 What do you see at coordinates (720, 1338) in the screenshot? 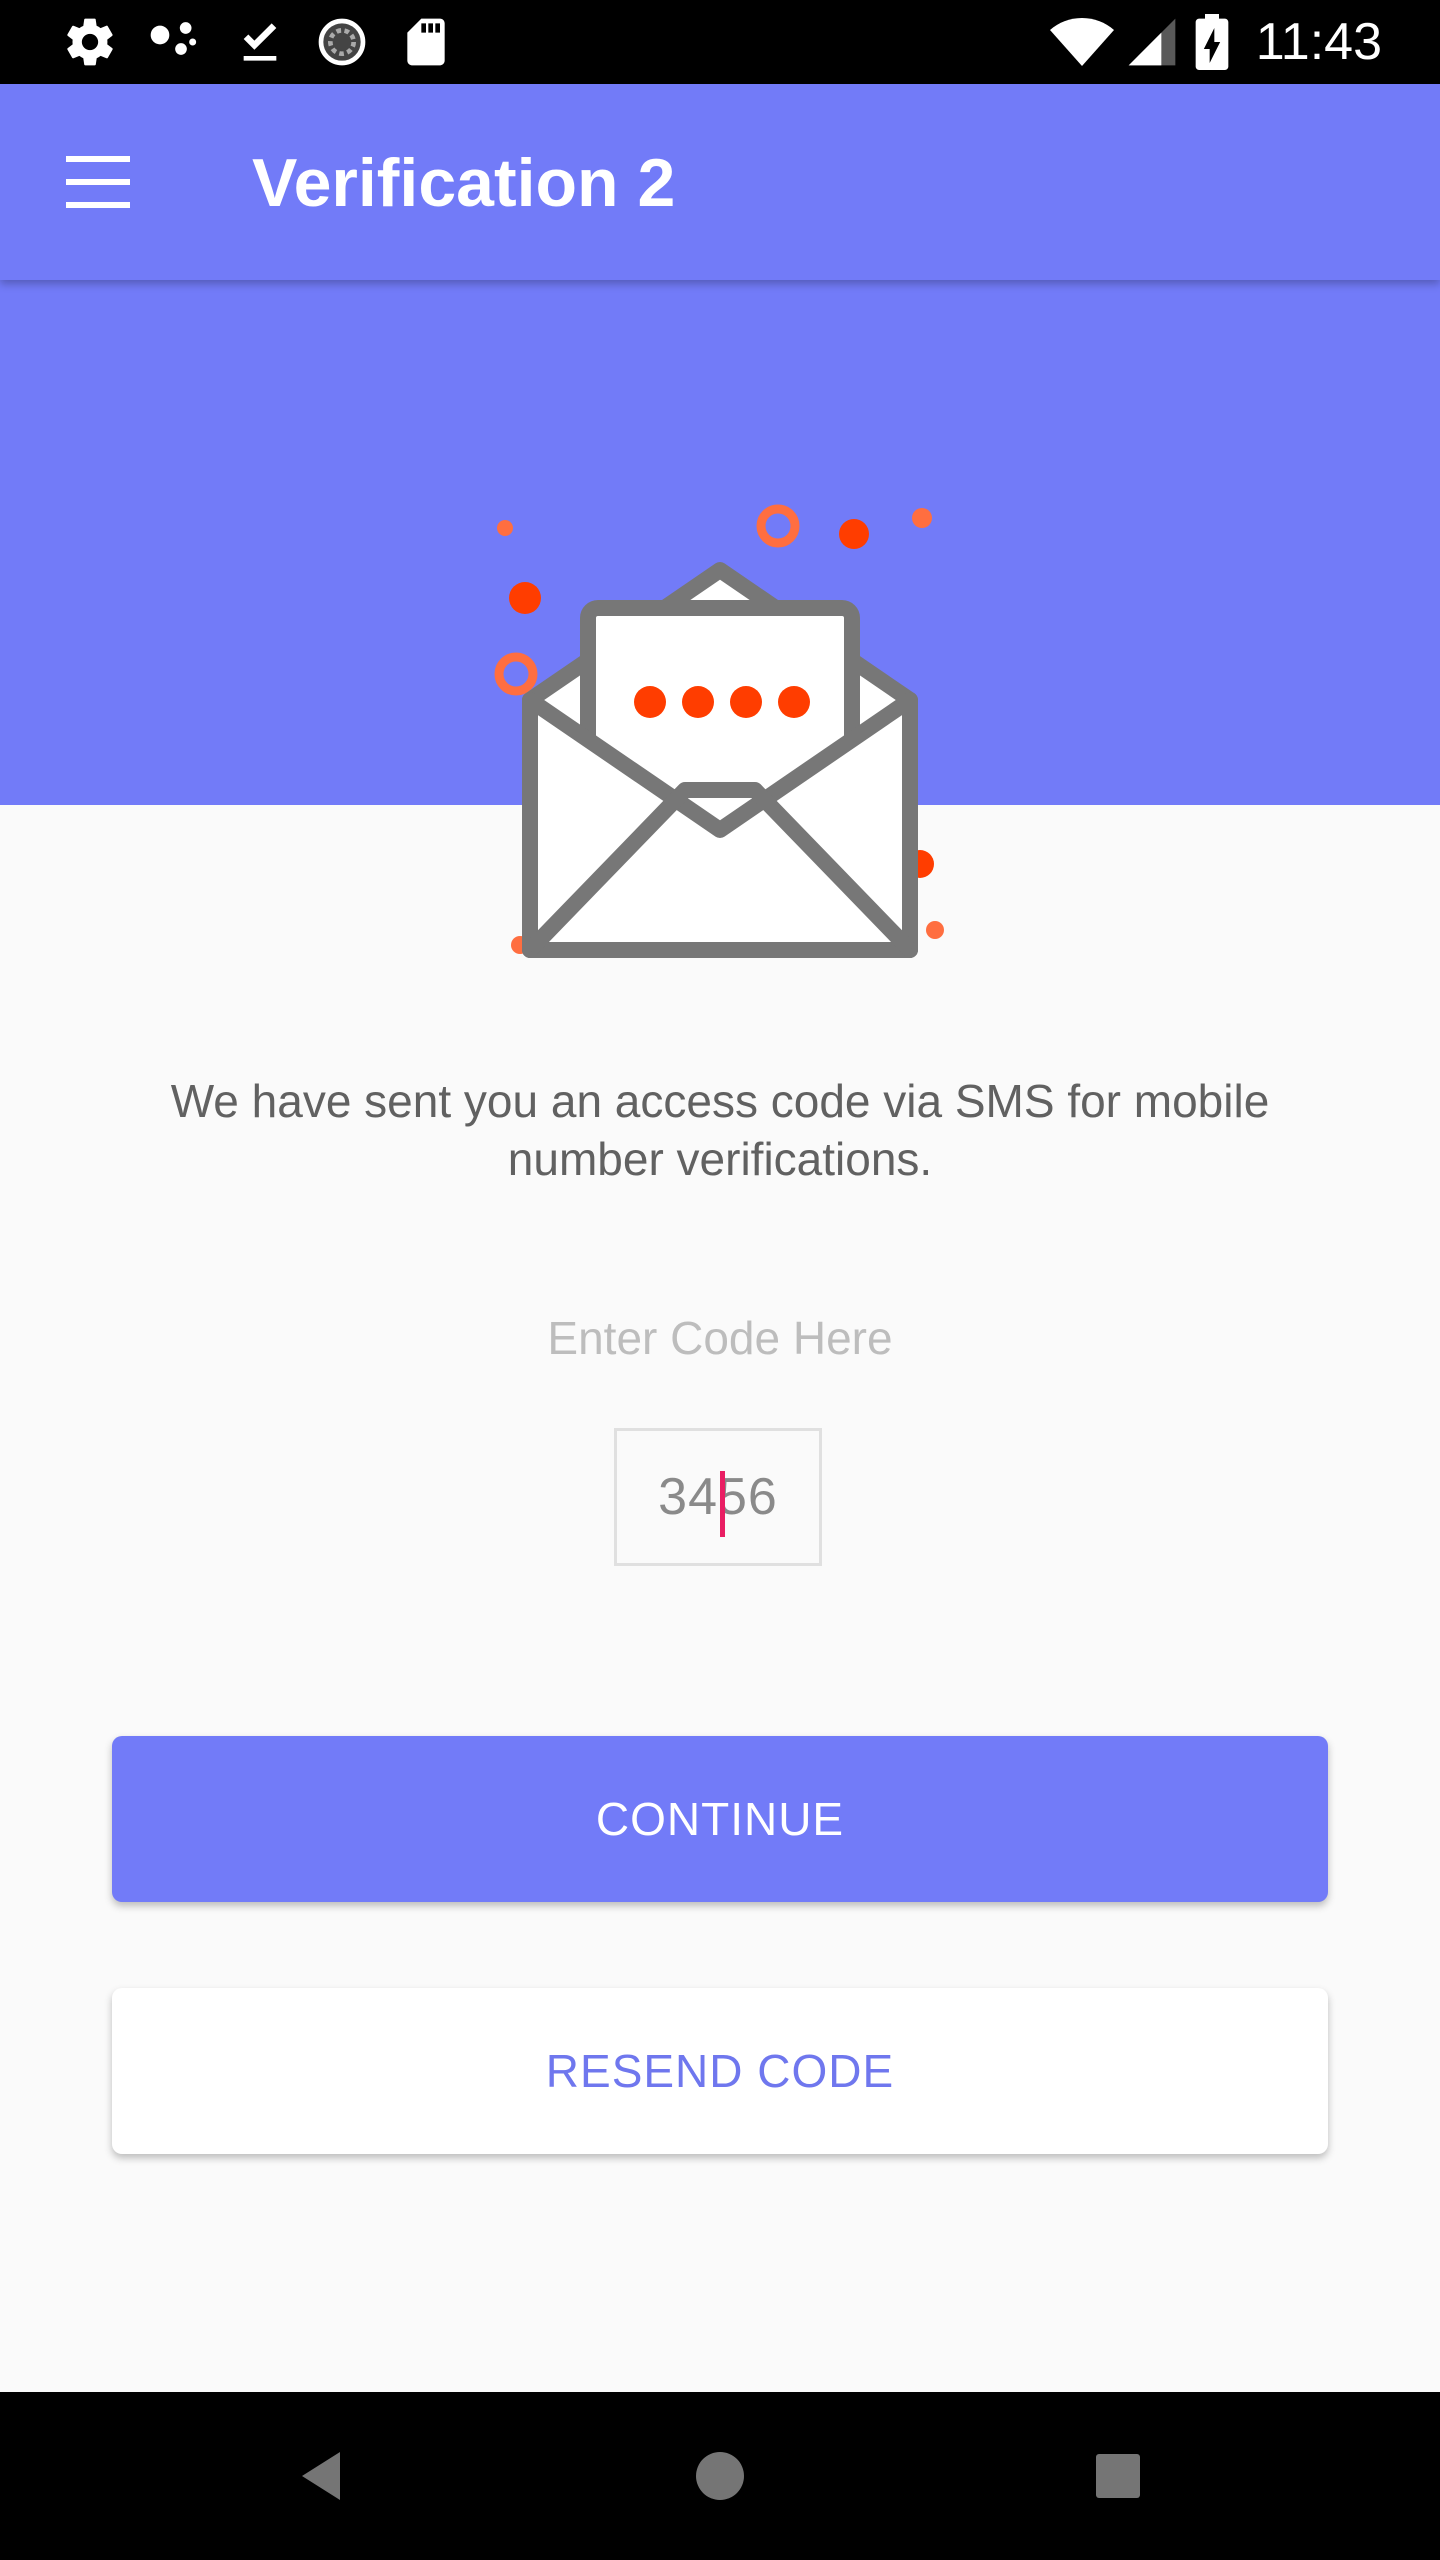
I see `code-label: Enter Code Here` at bounding box center [720, 1338].